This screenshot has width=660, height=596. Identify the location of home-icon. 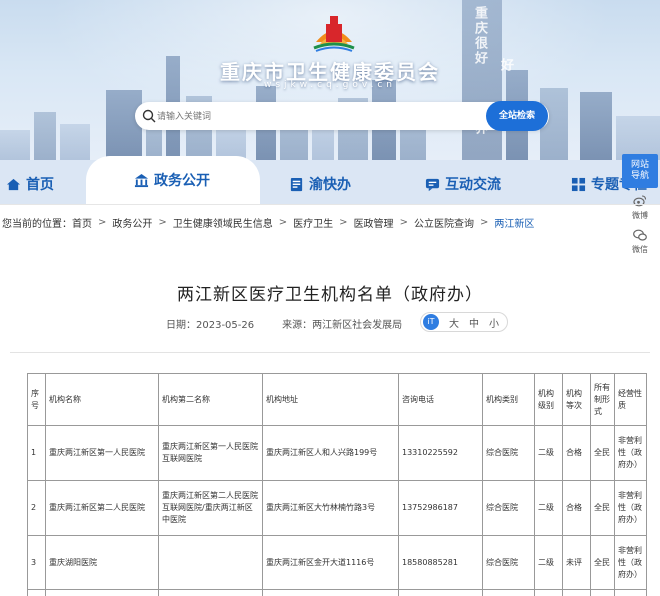
(13, 184).